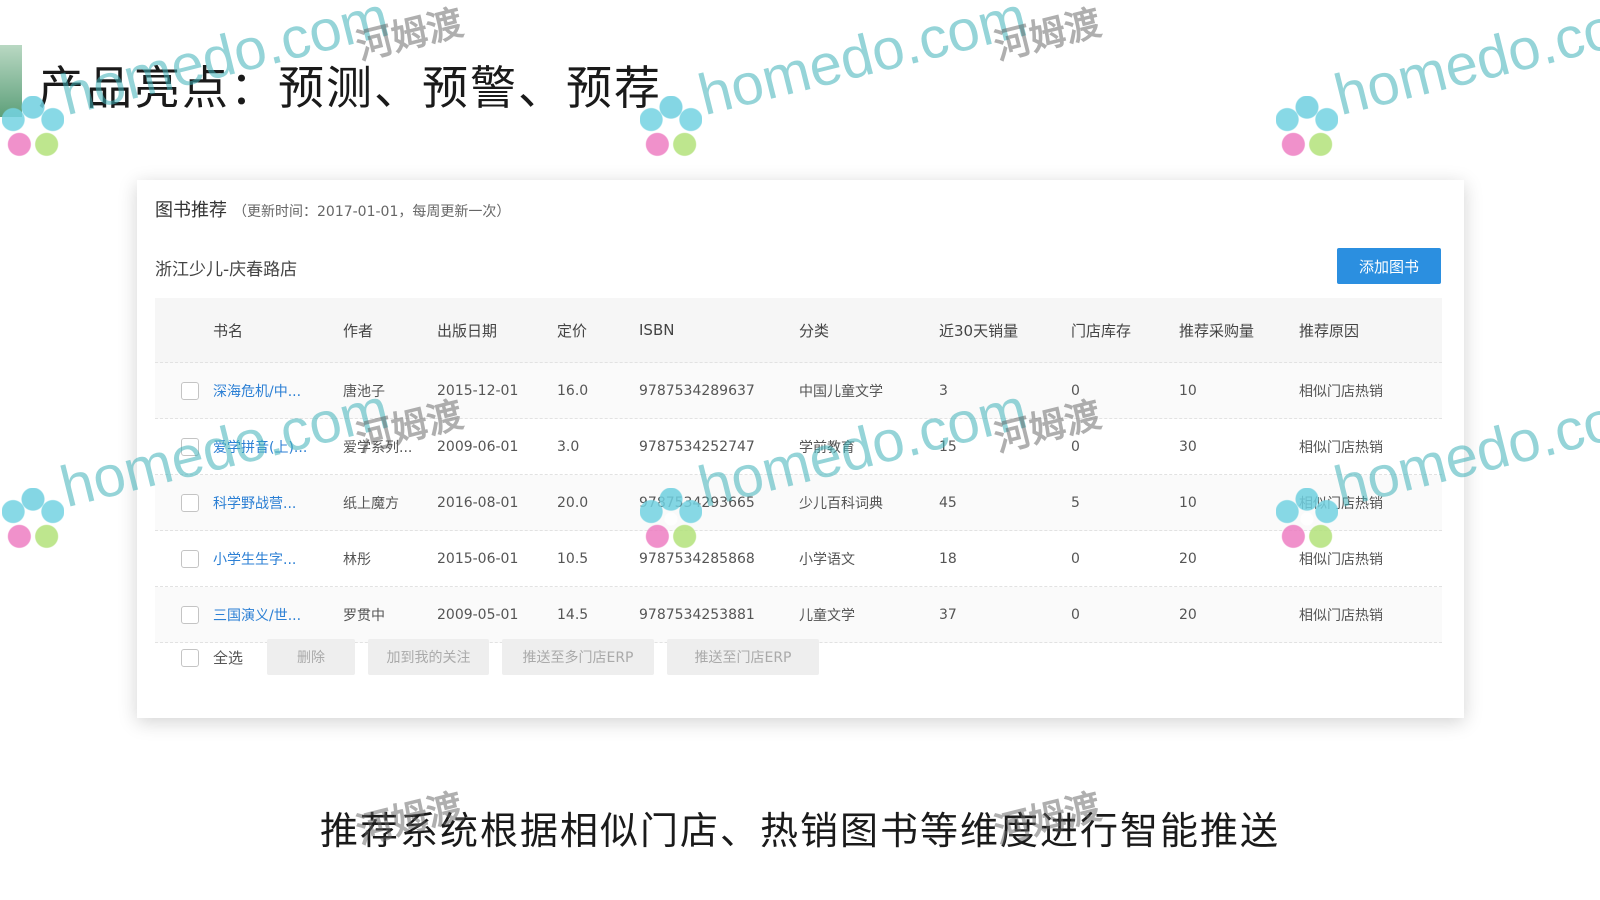 The width and height of the screenshot is (1600, 900). I want to click on header-title: 书名, so click(228, 330).